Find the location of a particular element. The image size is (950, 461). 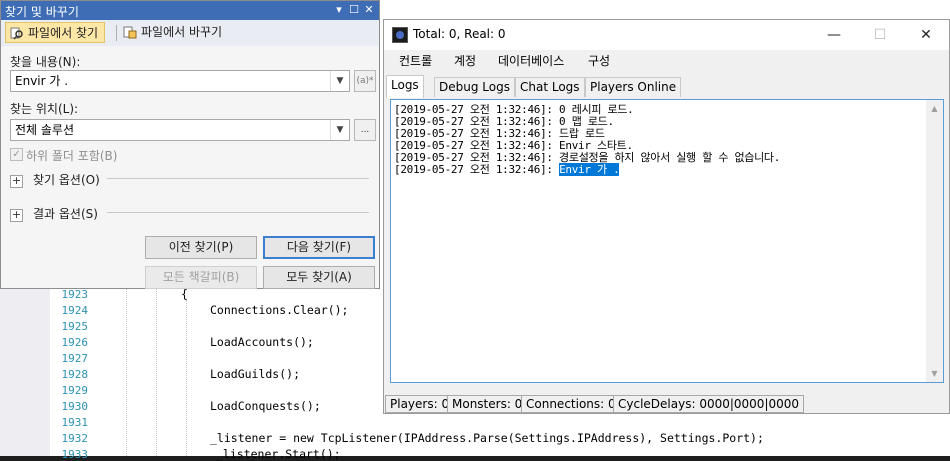

regex-button: (a)* is located at coordinates (365, 81).